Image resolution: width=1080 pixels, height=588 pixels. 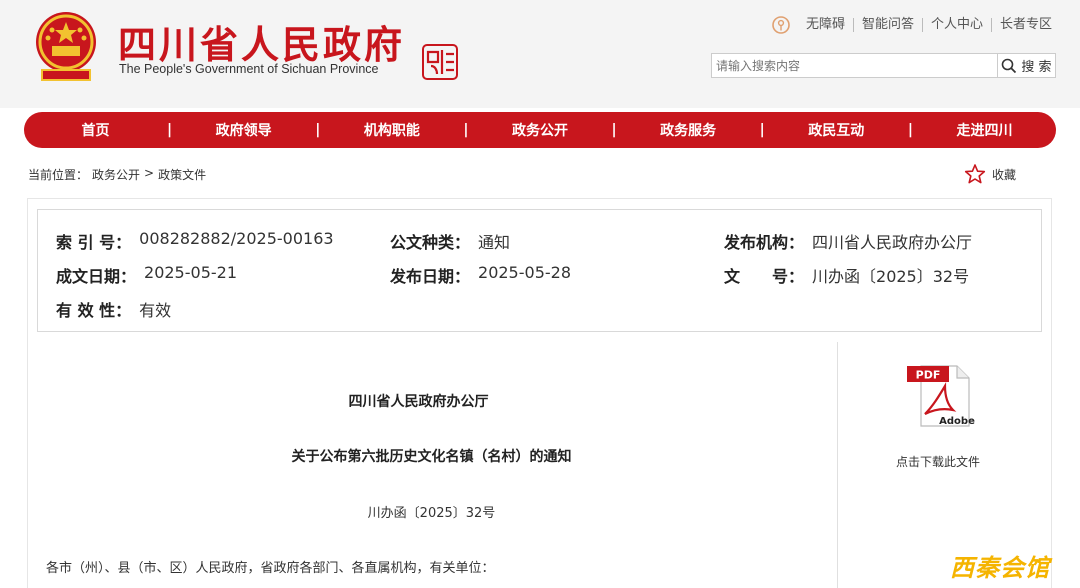 I want to click on search-button: 搜 索, so click(x=1026, y=65).